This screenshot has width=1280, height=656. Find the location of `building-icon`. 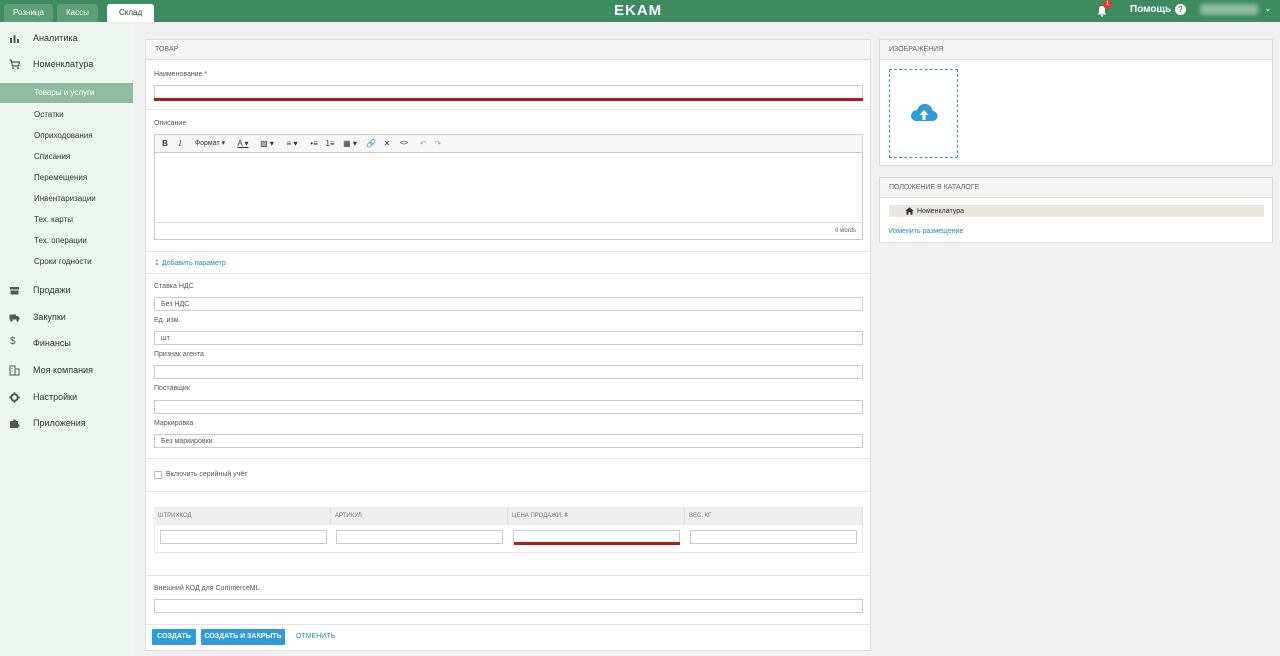

building-icon is located at coordinates (14, 370).